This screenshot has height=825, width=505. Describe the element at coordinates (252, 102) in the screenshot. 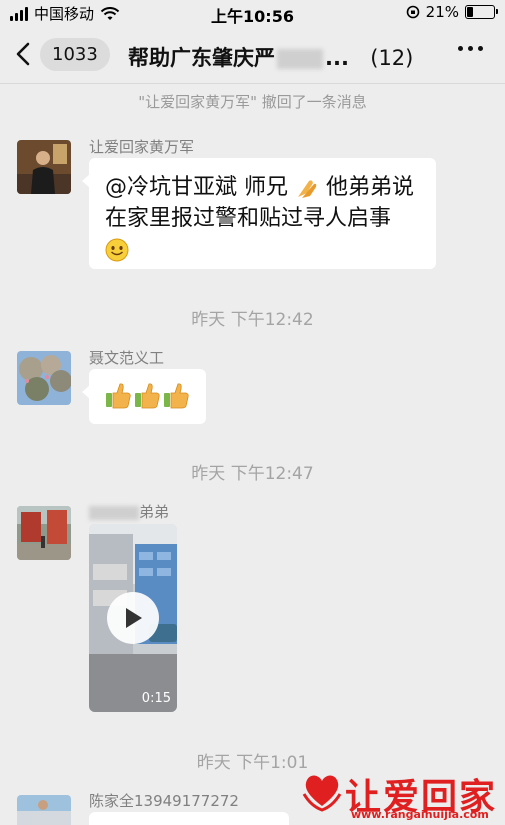

I see `recall-notice: "让爱回家黄万军" 撤回了一条消息` at that location.